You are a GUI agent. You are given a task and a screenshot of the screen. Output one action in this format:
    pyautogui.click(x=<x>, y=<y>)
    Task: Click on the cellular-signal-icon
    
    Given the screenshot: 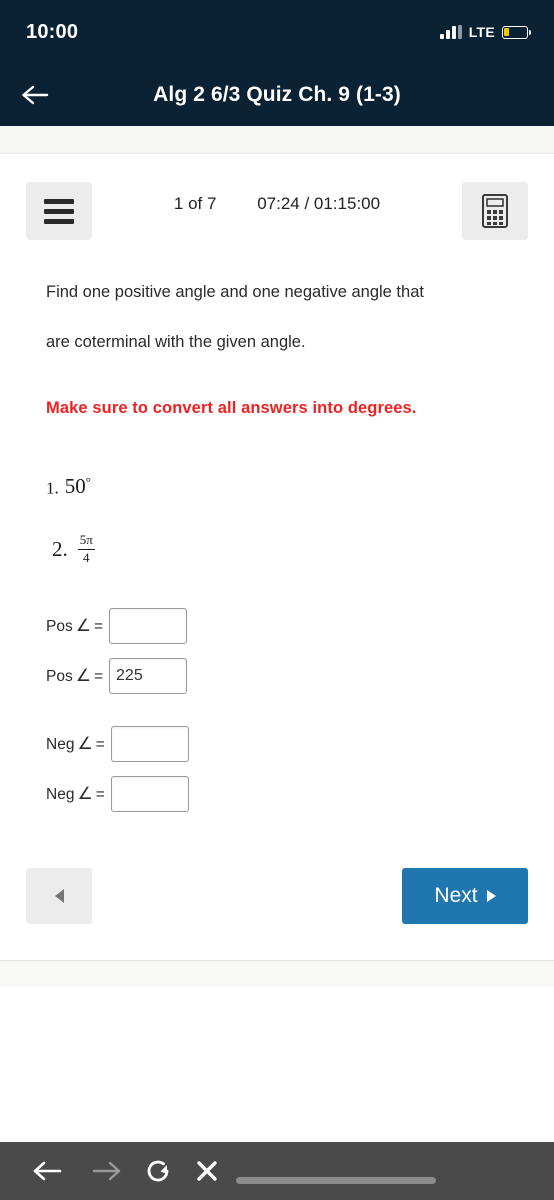 What is the action you would take?
    pyautogui.click(x=450, y=32)
    